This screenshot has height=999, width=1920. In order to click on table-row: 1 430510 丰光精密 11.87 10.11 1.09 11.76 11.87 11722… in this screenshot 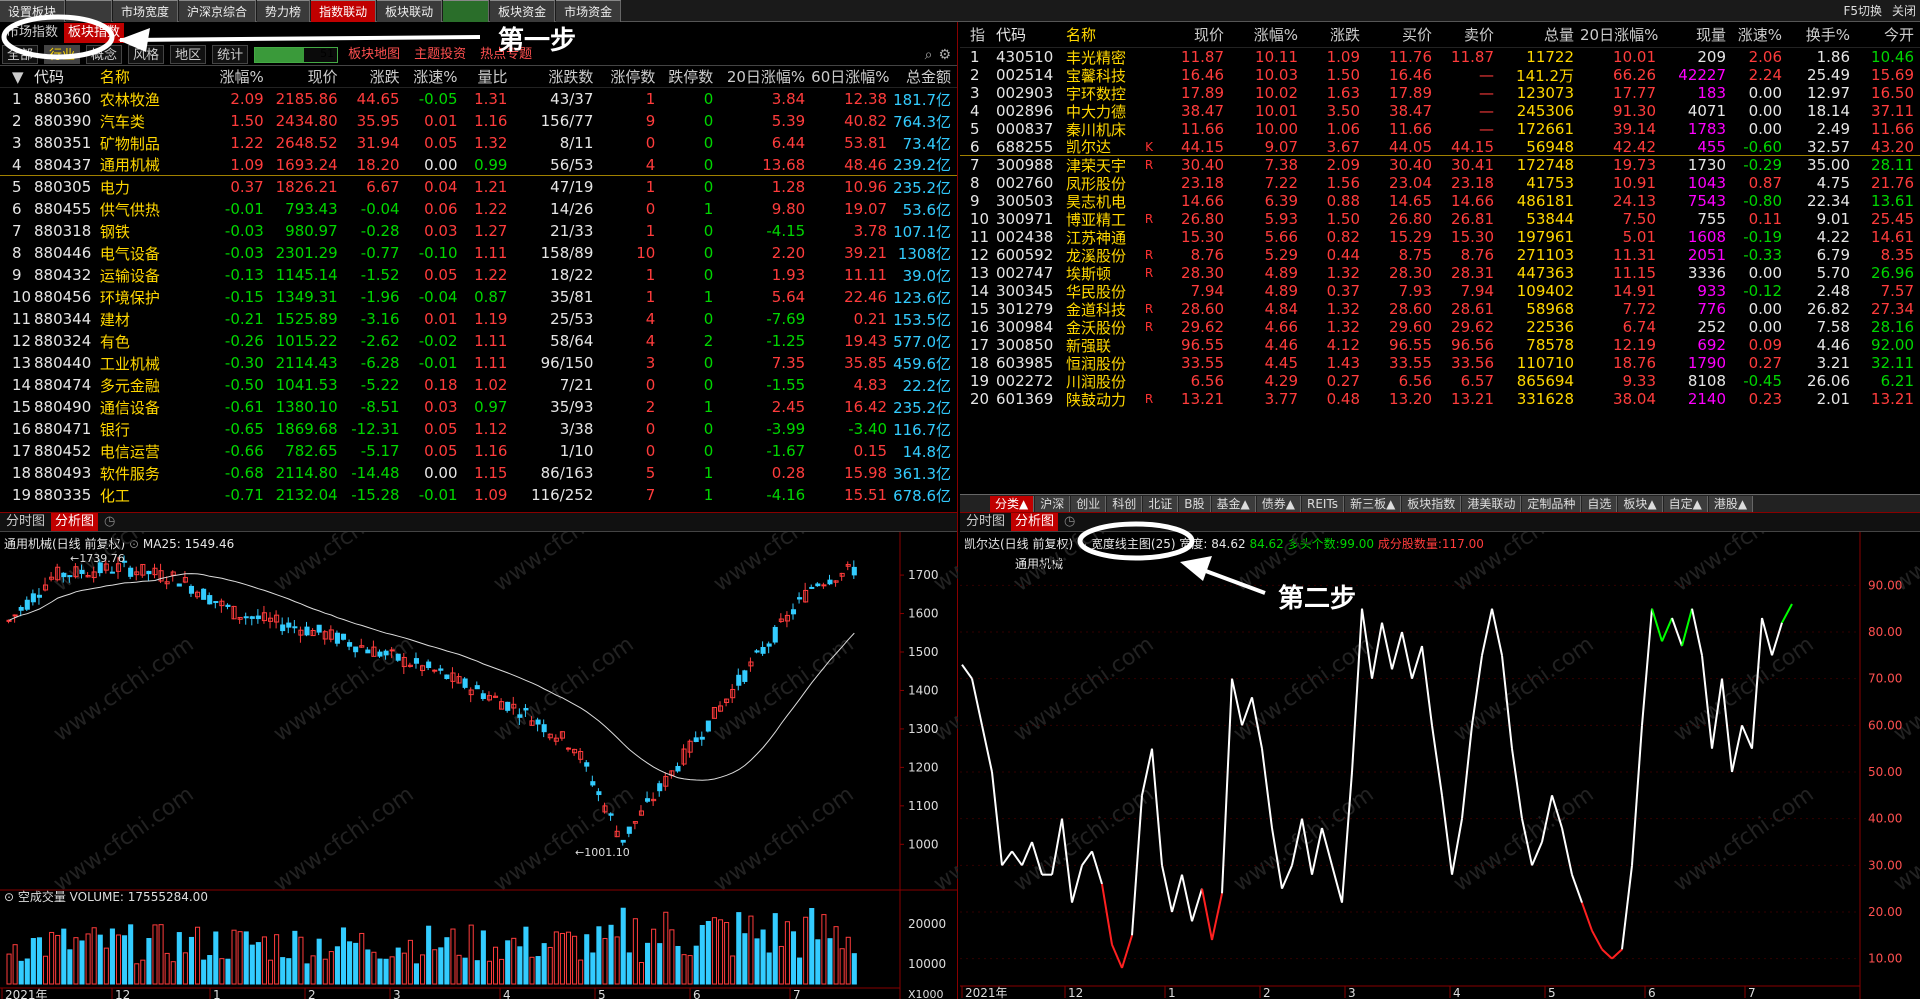, I will do `click(1440, 57)`.